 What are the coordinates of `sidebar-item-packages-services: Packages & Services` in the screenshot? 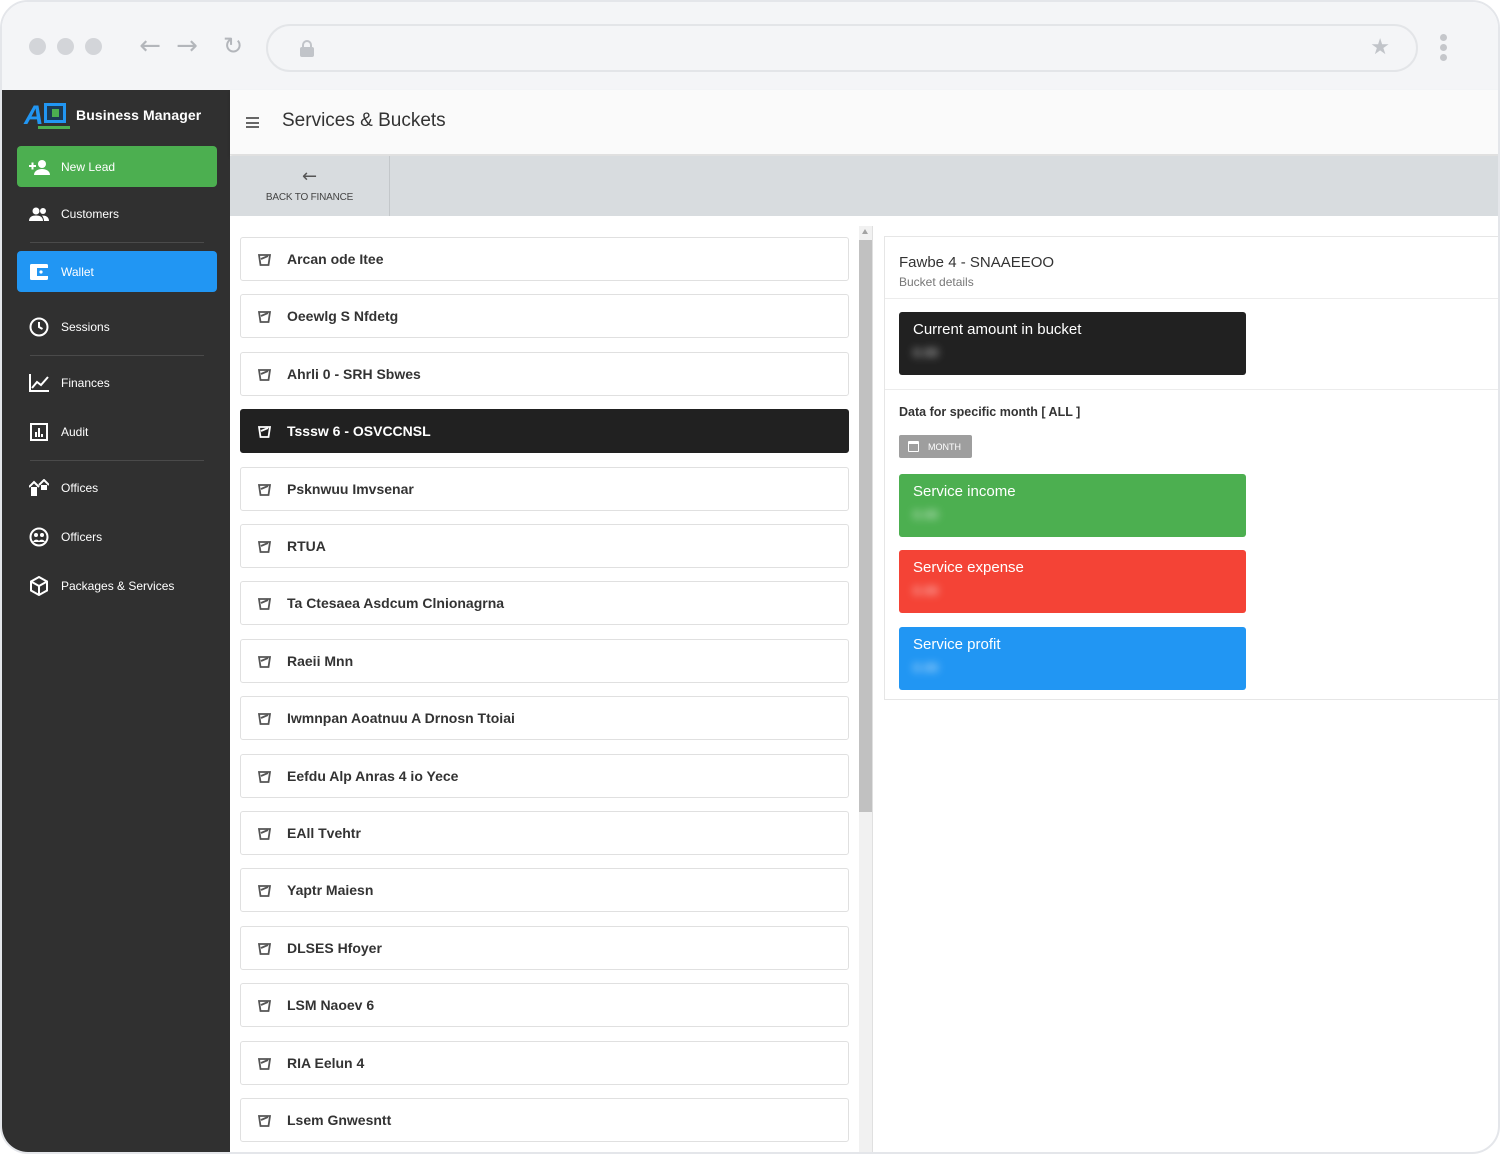 It's located at (117, 585).